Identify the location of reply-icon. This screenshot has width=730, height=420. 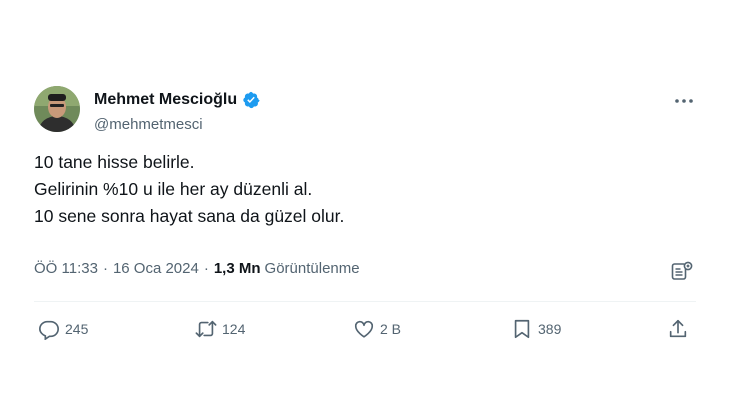
(49, 330).